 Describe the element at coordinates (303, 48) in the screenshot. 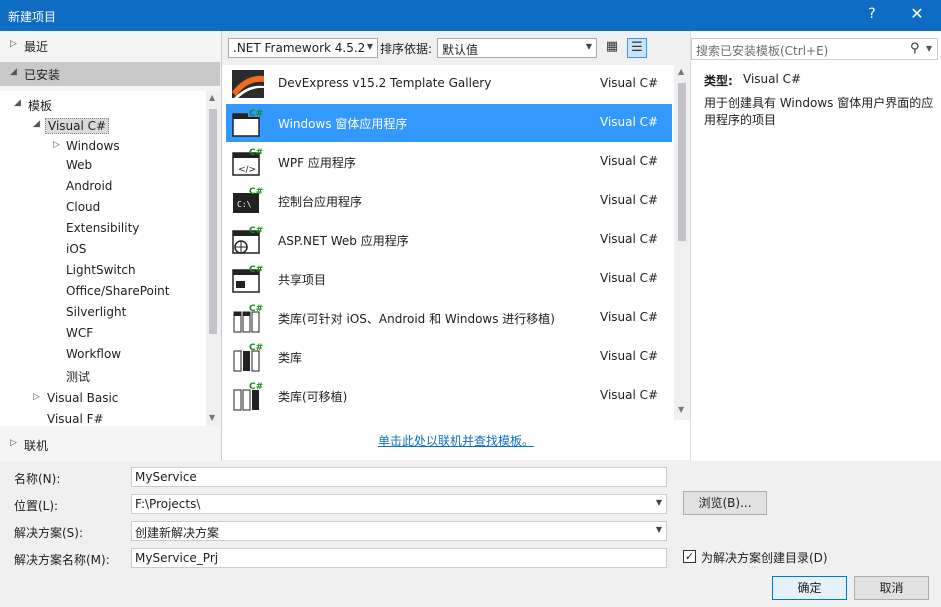

I see `framework-select: .NET Framework 4.5.2 ▼` at that location.